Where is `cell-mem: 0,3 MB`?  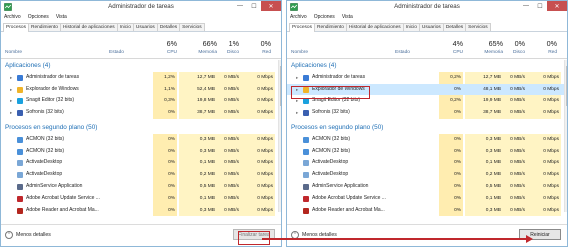 cell-mem: 0,3 MB is located at coordinates (198, 139).